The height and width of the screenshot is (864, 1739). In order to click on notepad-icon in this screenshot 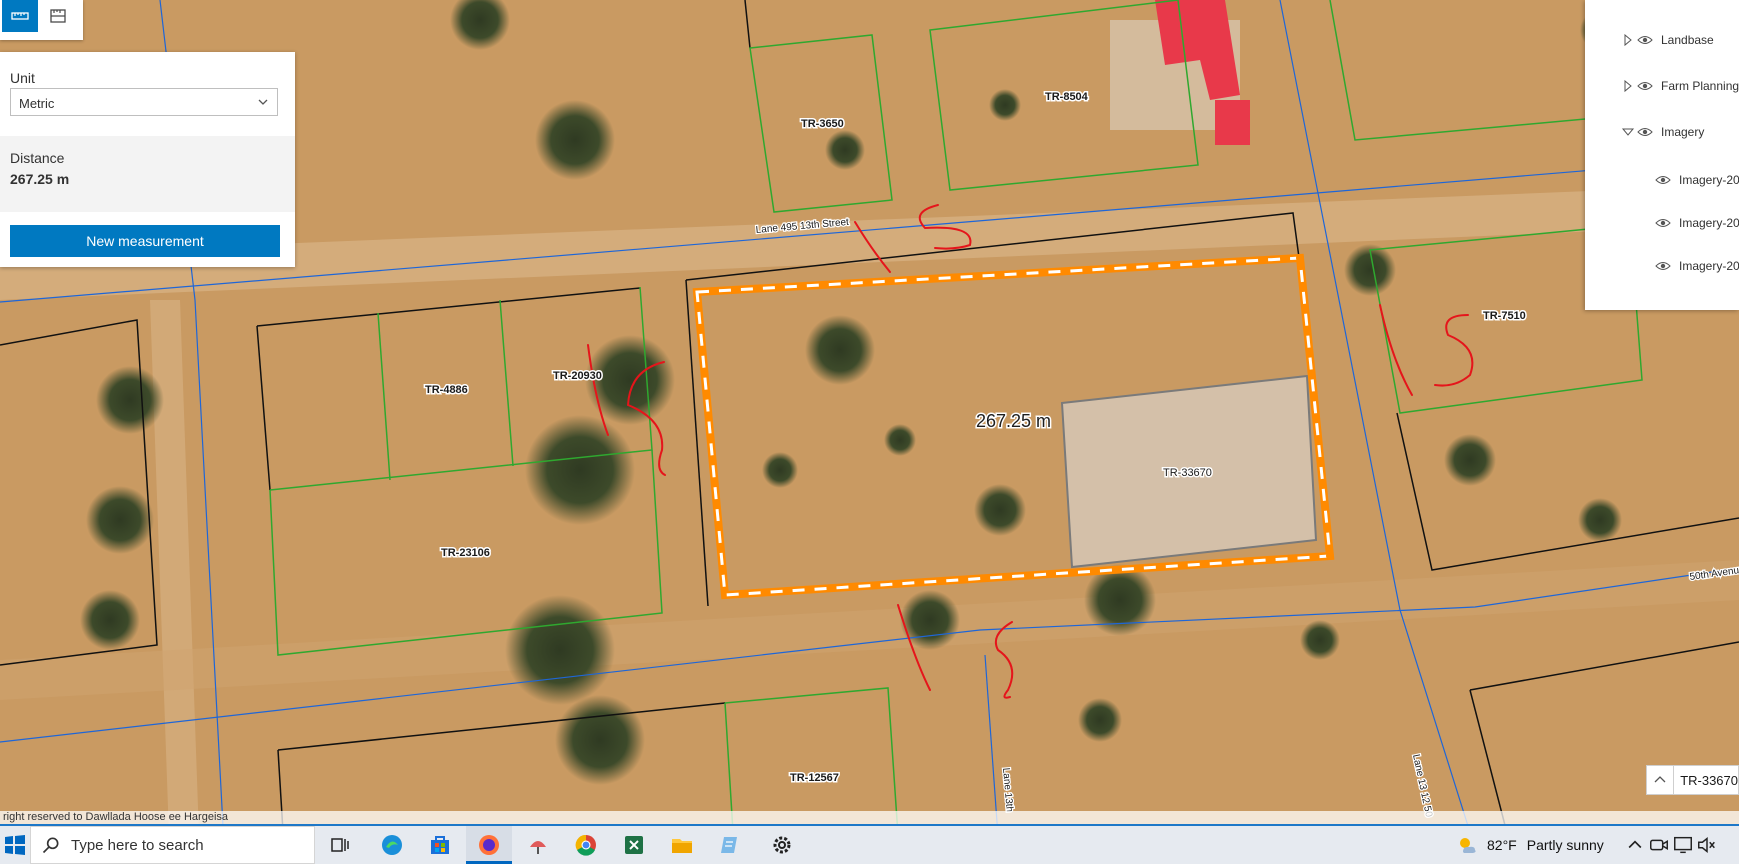, I will do `click(729, 845)`.